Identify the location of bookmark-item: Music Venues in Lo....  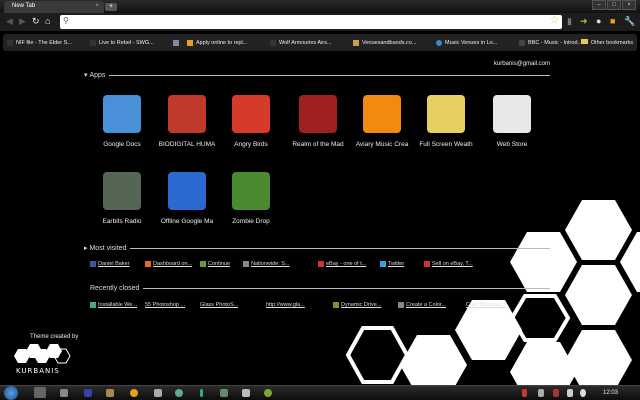
(477, 42).